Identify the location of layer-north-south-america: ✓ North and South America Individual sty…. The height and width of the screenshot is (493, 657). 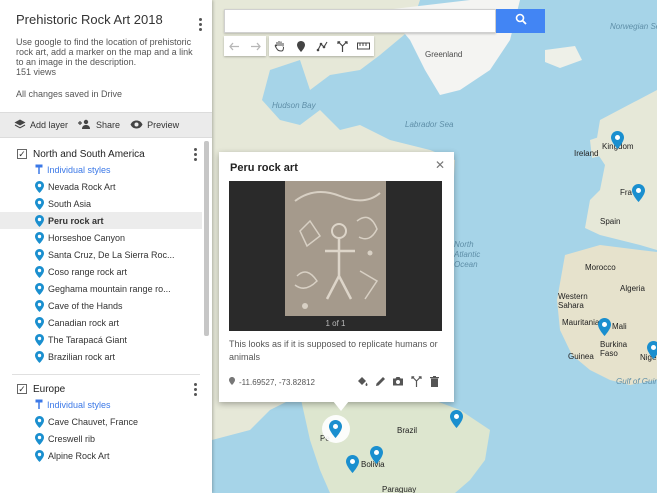
(106, 251).